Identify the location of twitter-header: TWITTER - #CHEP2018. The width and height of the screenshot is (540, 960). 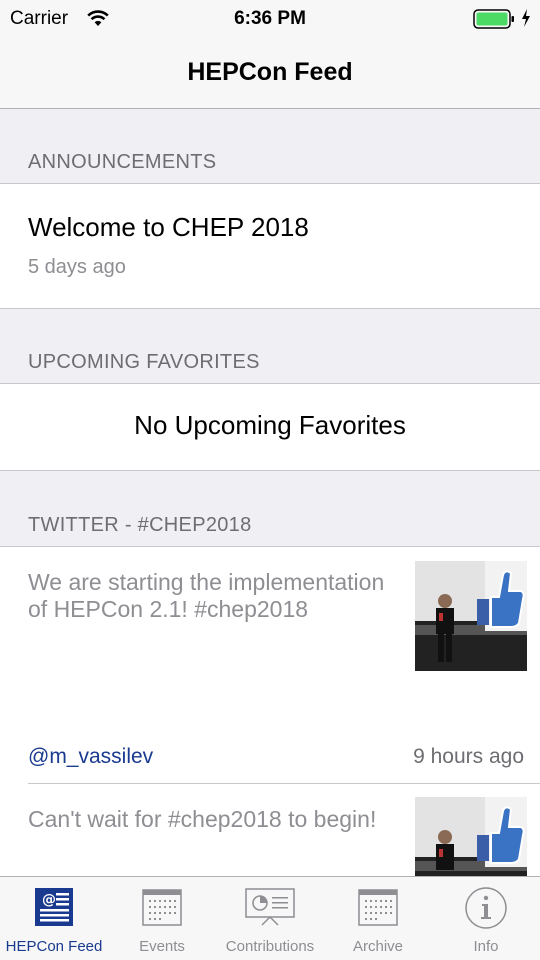
(140, 525).